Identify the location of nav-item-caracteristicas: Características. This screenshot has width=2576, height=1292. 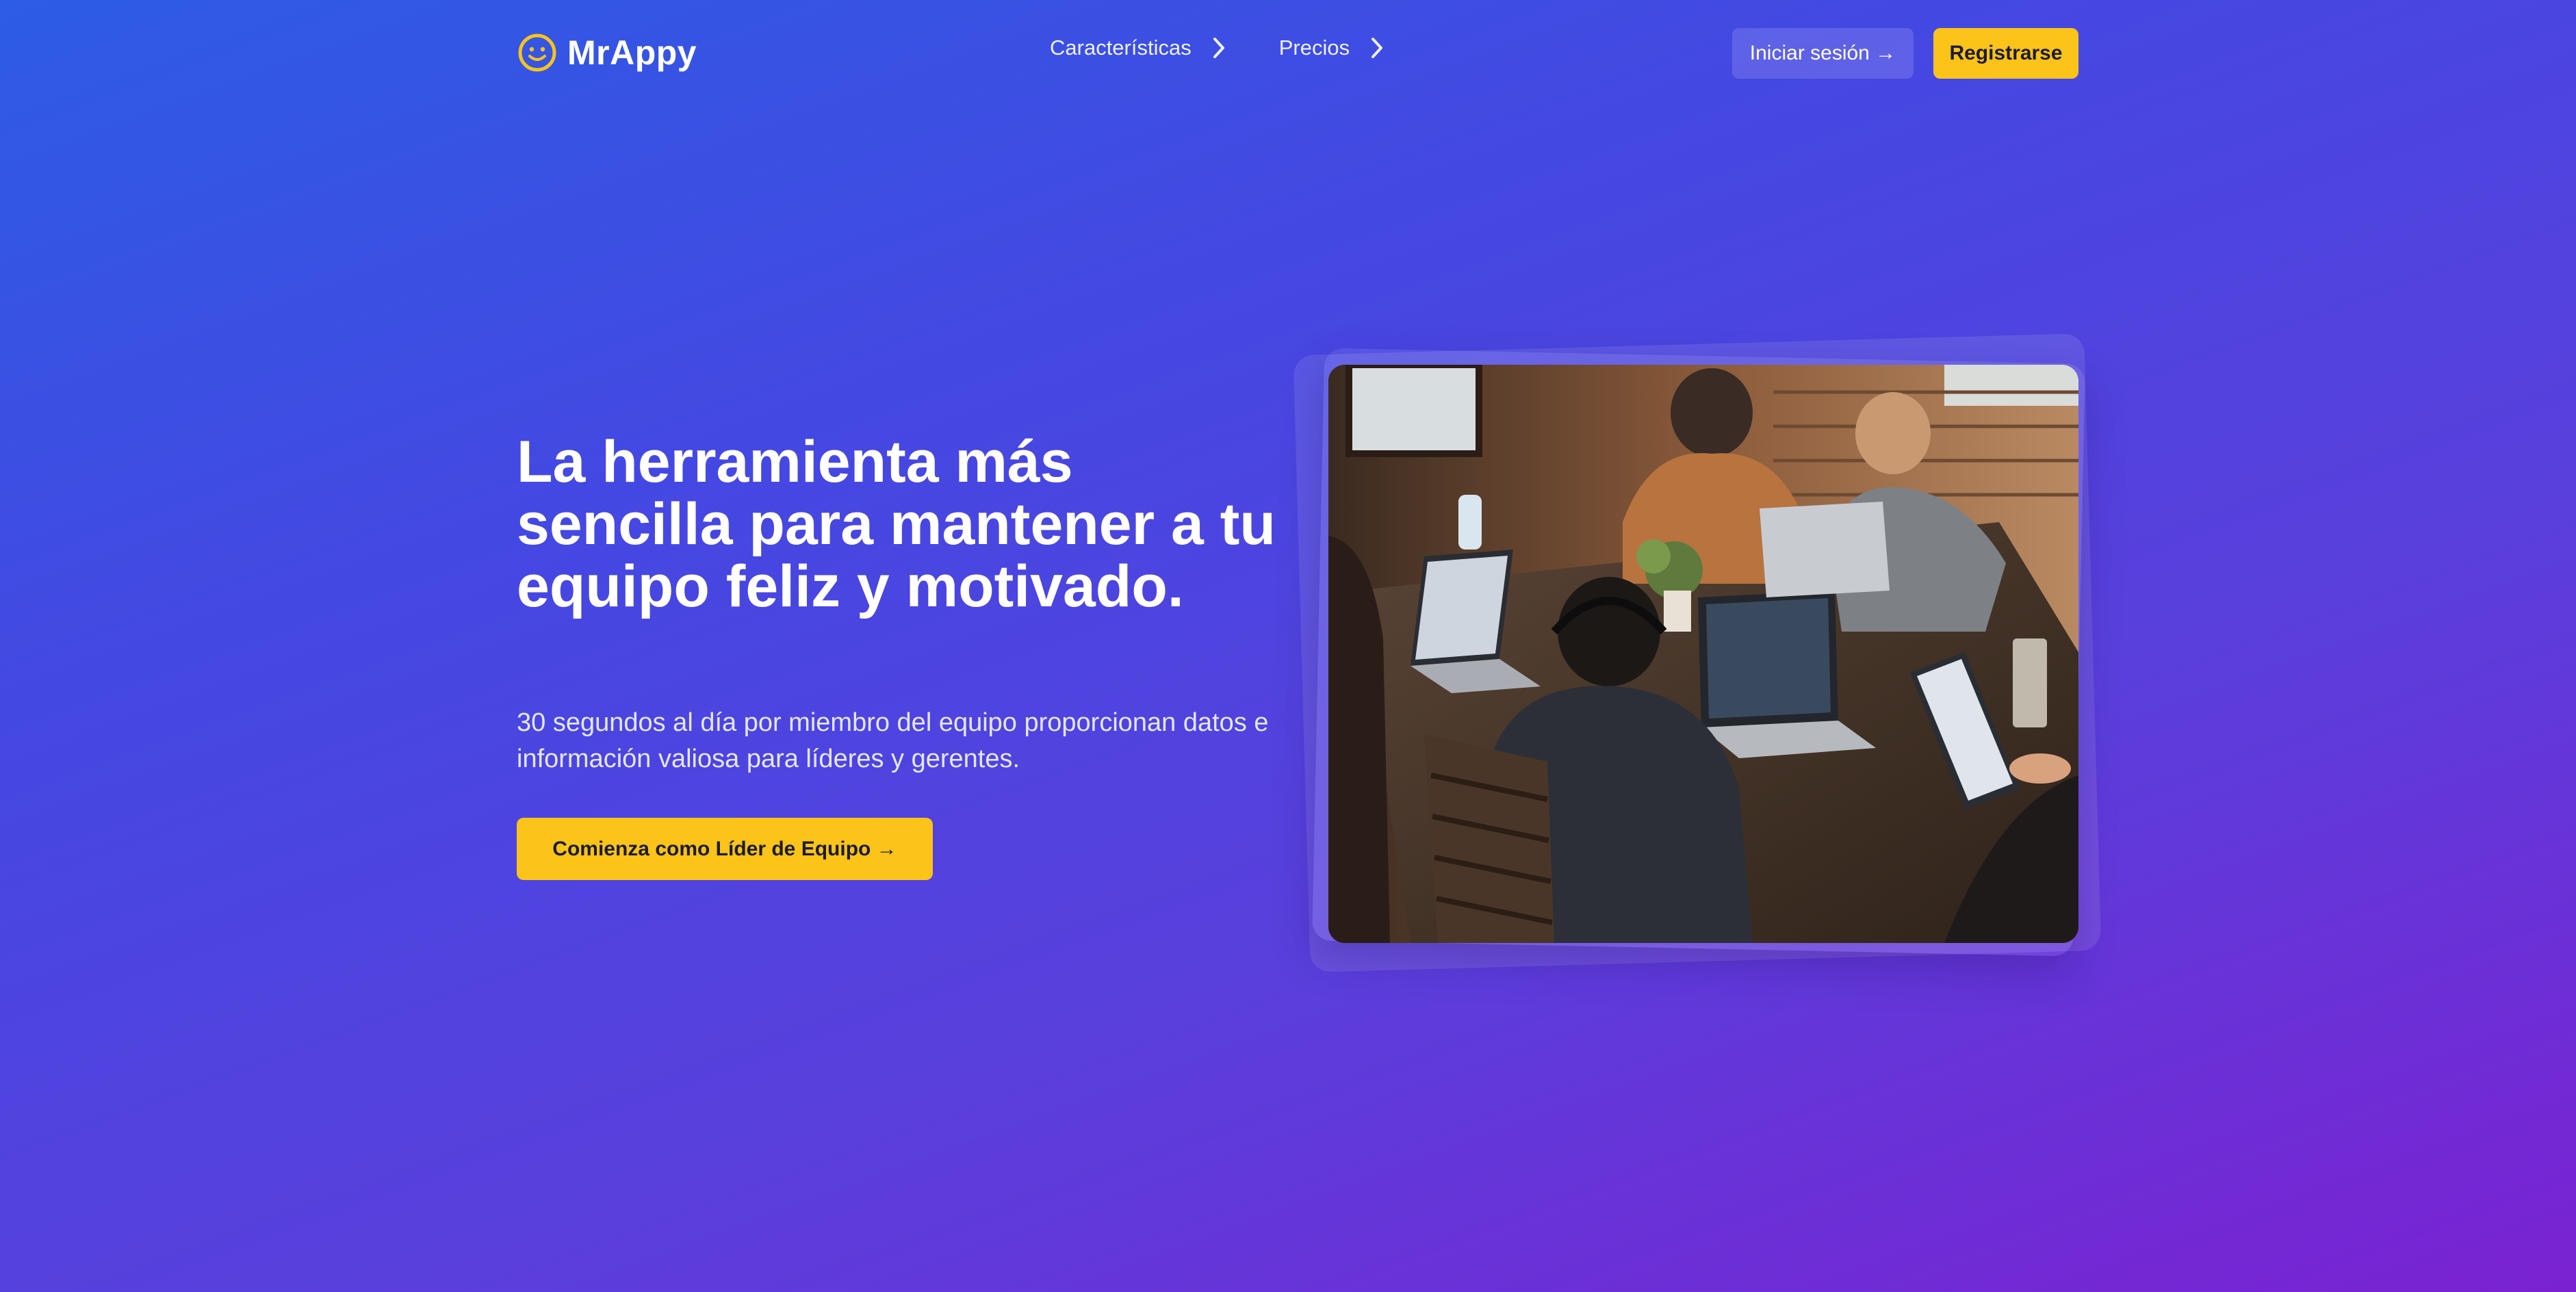
(1138, 48).